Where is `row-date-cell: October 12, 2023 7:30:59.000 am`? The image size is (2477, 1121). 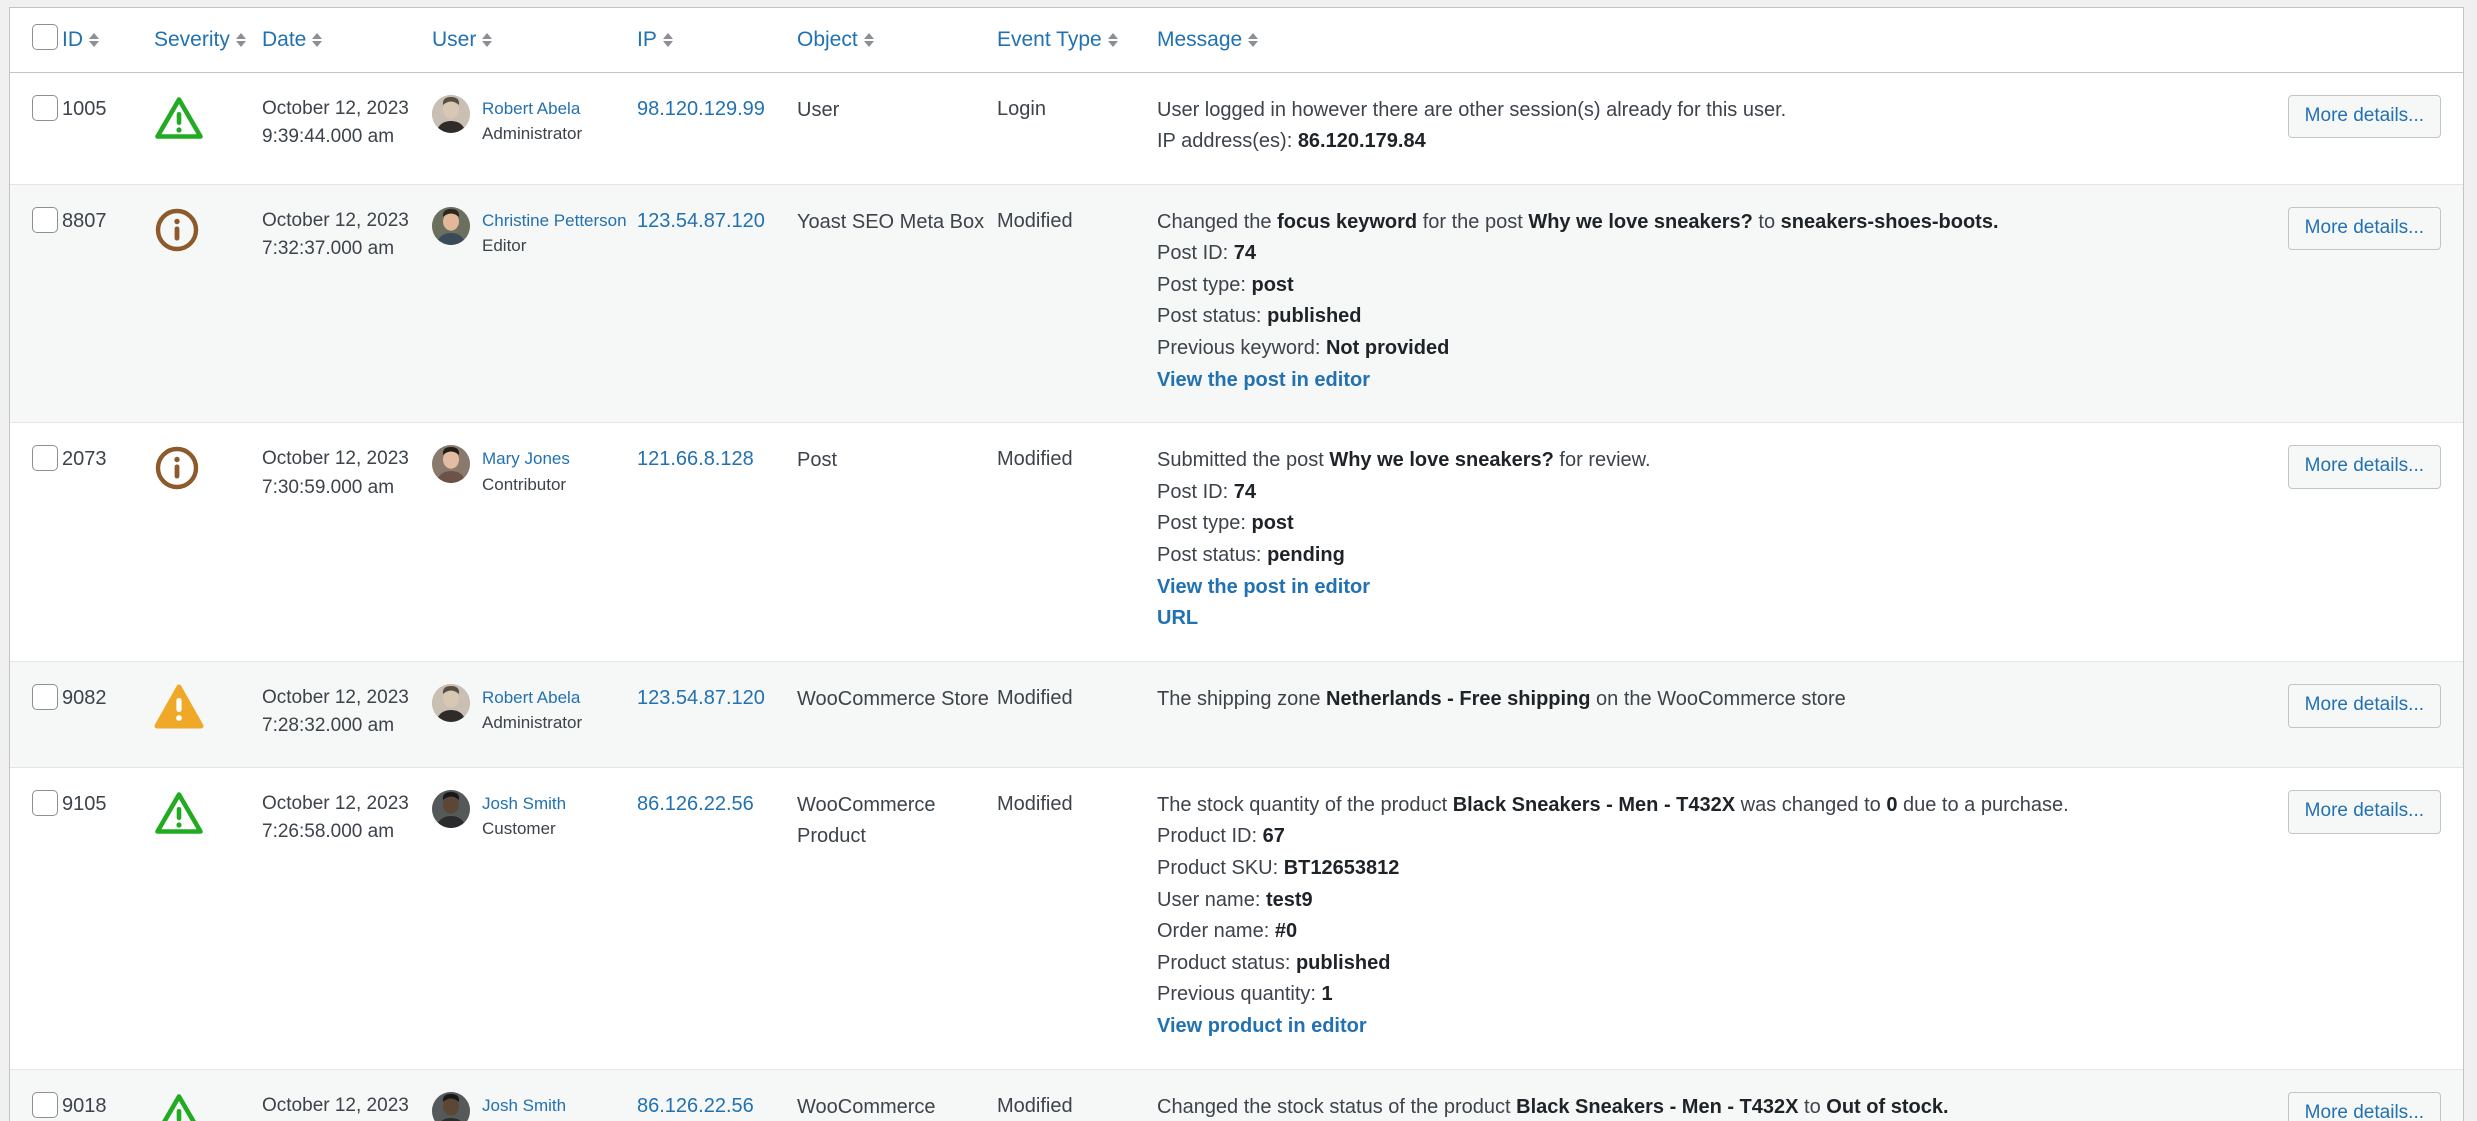 row-date-cell: October 12, 2023 7:30:59.000 am is located at coordinates (347, 542).